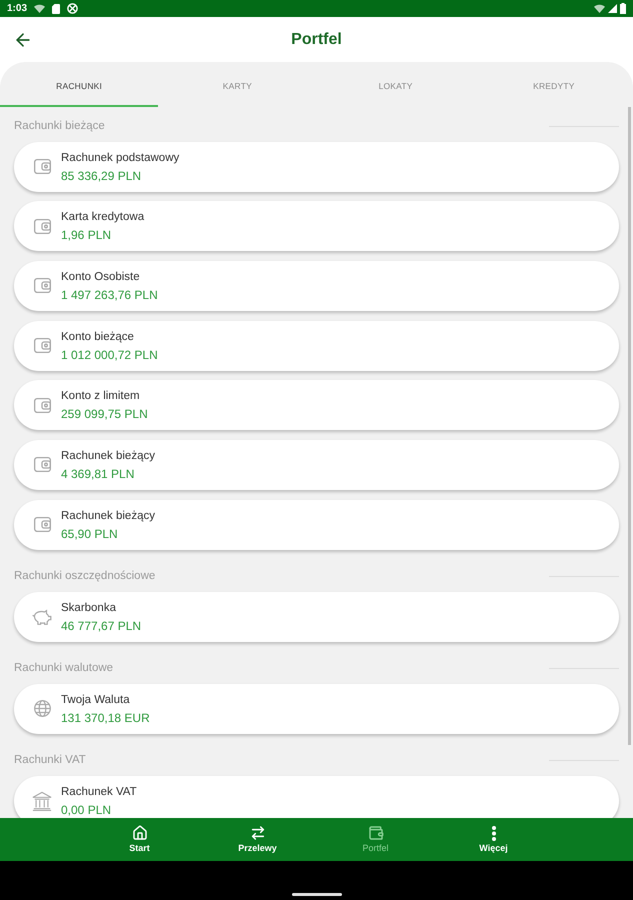 This screenshot has height=900, width=633. I want to click on account-name: Skarbonka, so click(89, 607).